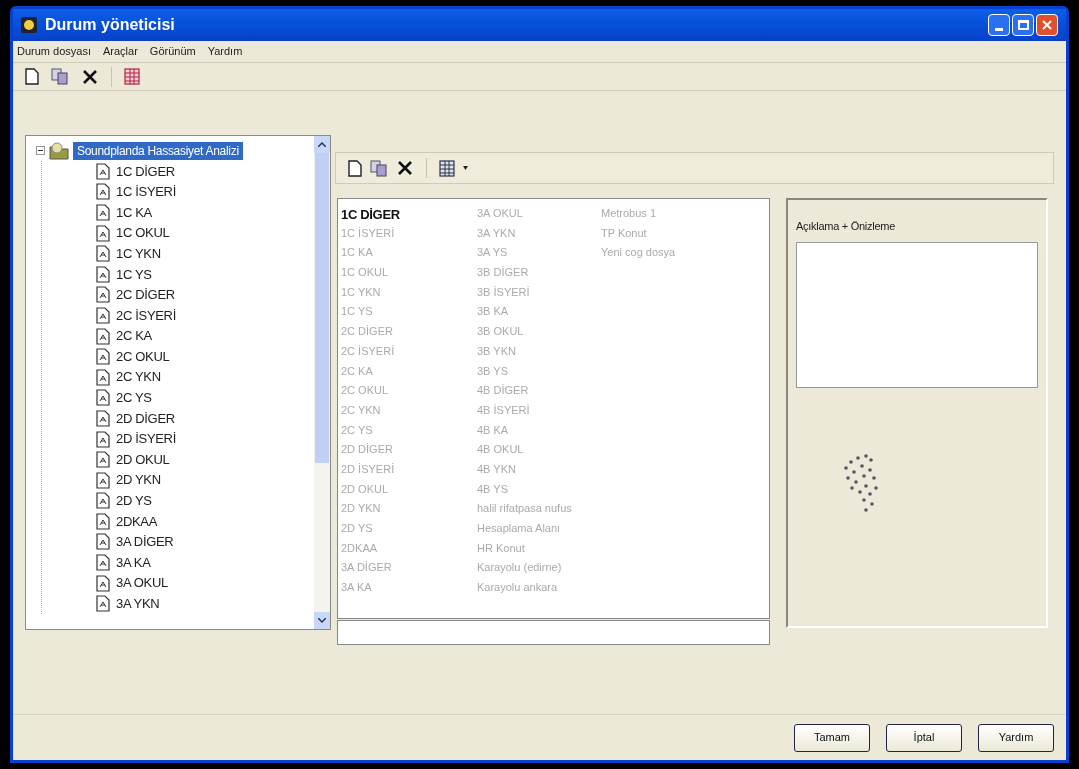  Describe the element at coordinates (145, 171) in the screenshot. I see `tree-item: 1C DİGER` at that location.